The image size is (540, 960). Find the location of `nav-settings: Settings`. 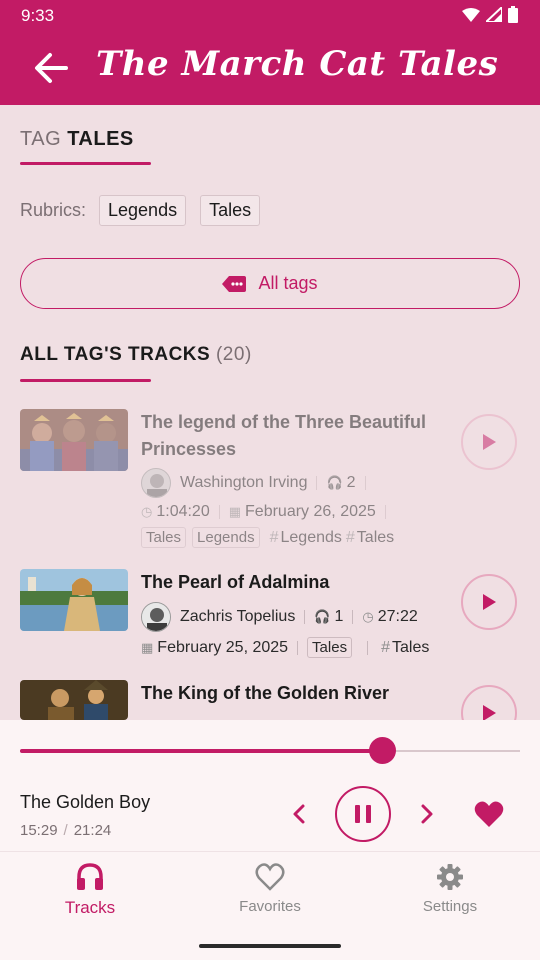

nav-settings: Settings is located at coordinates (450, 888).